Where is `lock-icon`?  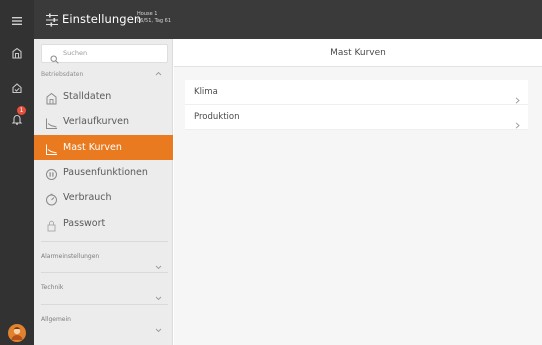 lock-icon is located at coordinates (51, 224).